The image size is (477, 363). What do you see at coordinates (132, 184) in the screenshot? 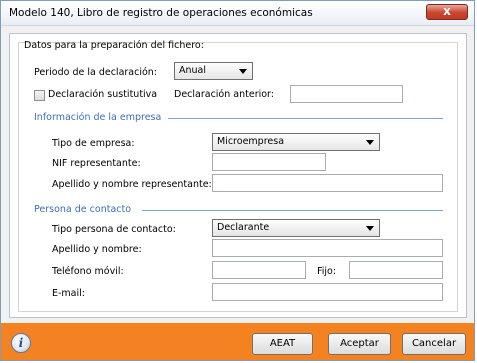
I see `representante-label: Apellido y nombre representante:` at bounding box center [132, 184].